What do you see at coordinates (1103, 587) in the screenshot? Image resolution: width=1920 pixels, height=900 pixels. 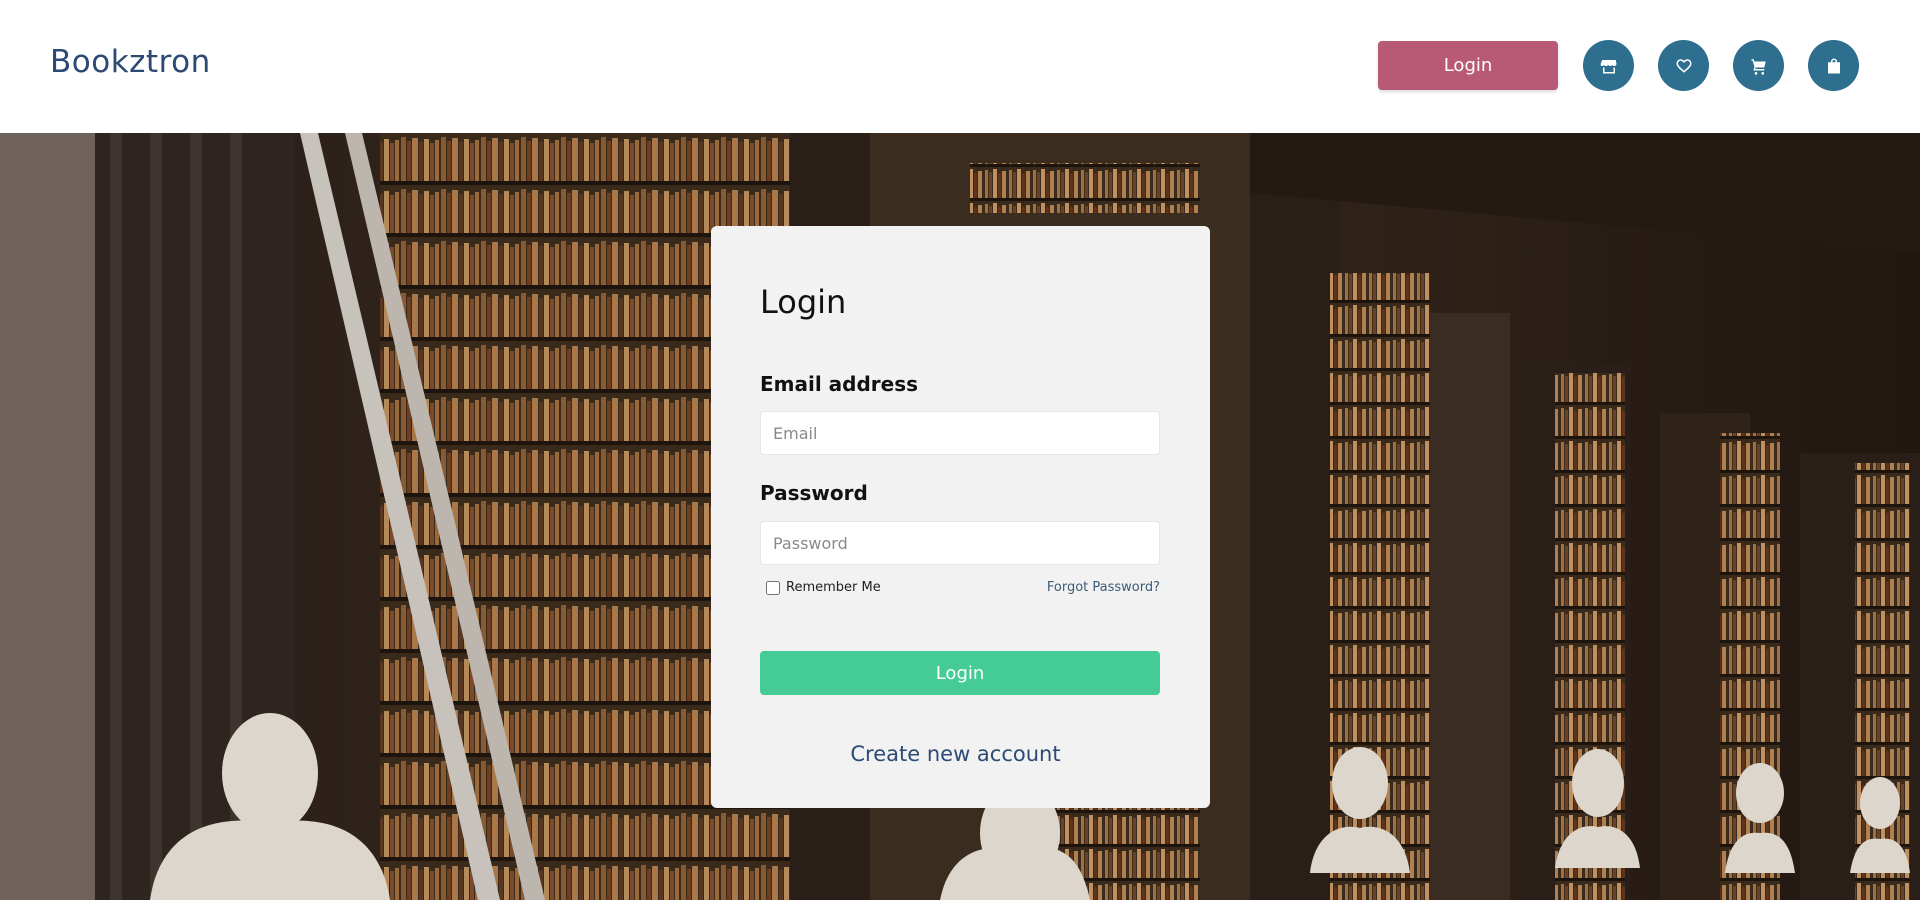 I see `forgot-password-link: Forgot Password?` at bounding box center [1103, 587].